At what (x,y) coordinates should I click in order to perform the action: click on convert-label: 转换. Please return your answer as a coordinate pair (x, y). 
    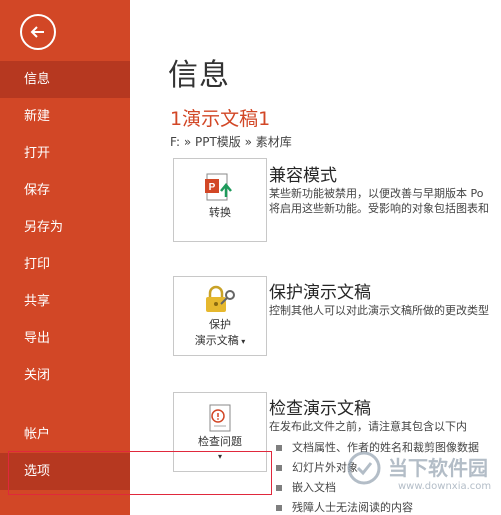
    Looking at the image, I should click on (220, 212).